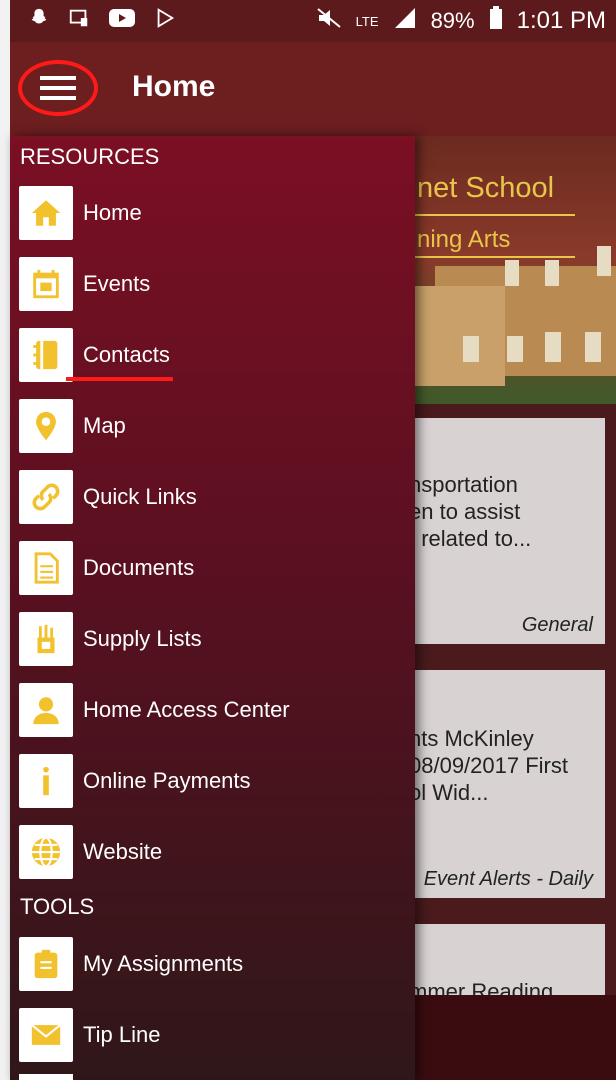 Image resolution: width=616 pixels, height=1080 pixels. I want to click on banner-subtitle: ning Arts, so click(464, 239).